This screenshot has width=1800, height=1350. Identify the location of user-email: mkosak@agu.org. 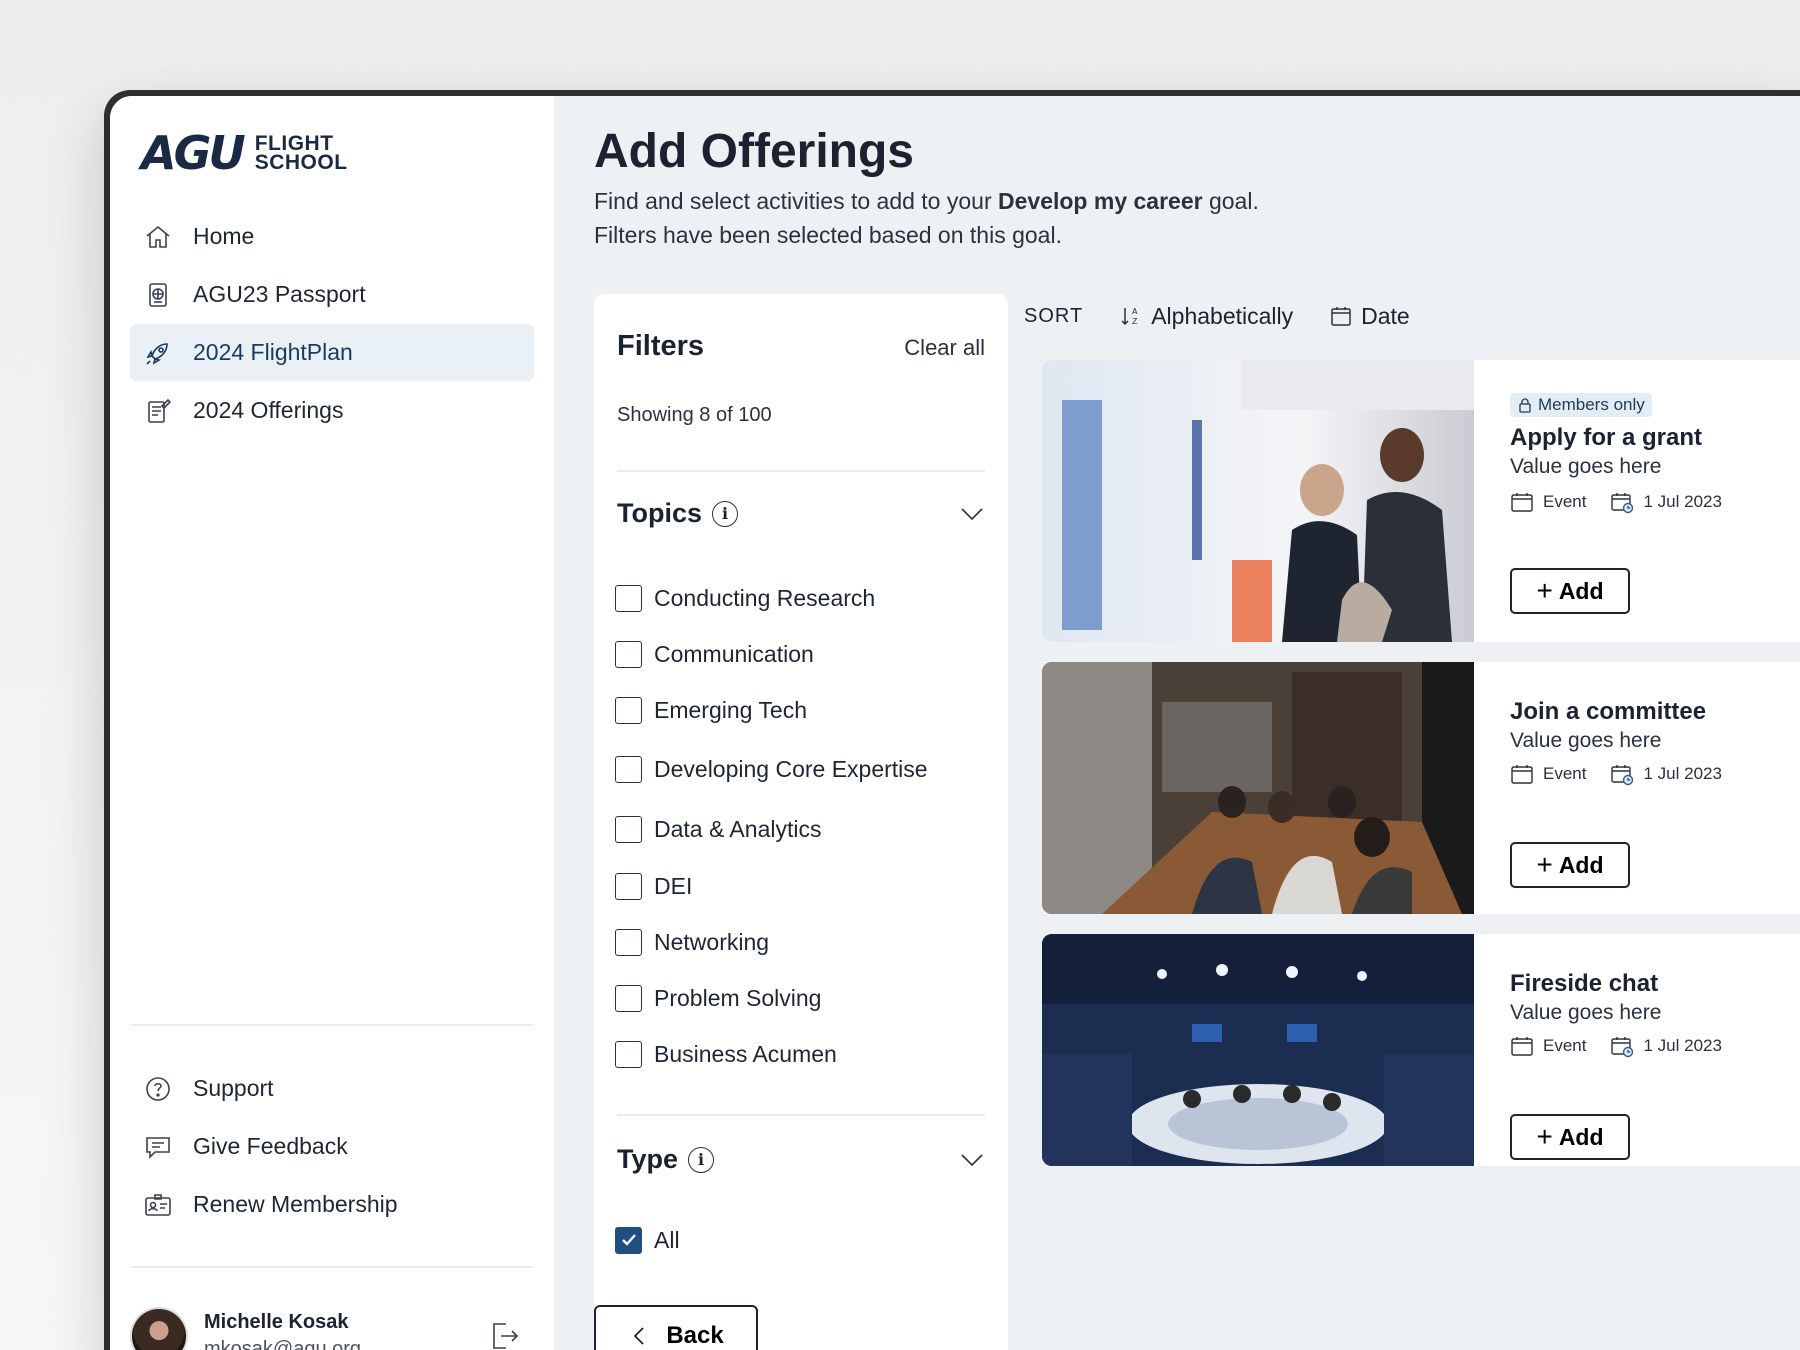
(283, 1344).